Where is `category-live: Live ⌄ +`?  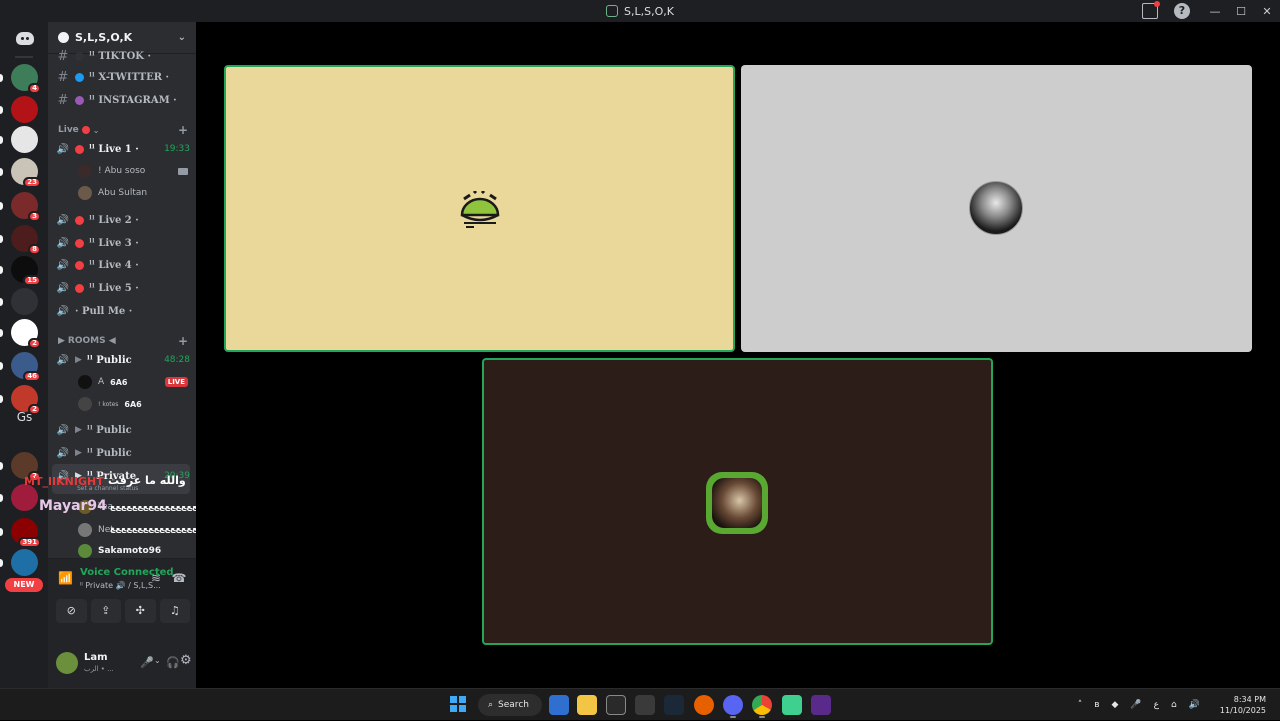 category-live: Live ⌄ + is located at coordinates (123, 130).